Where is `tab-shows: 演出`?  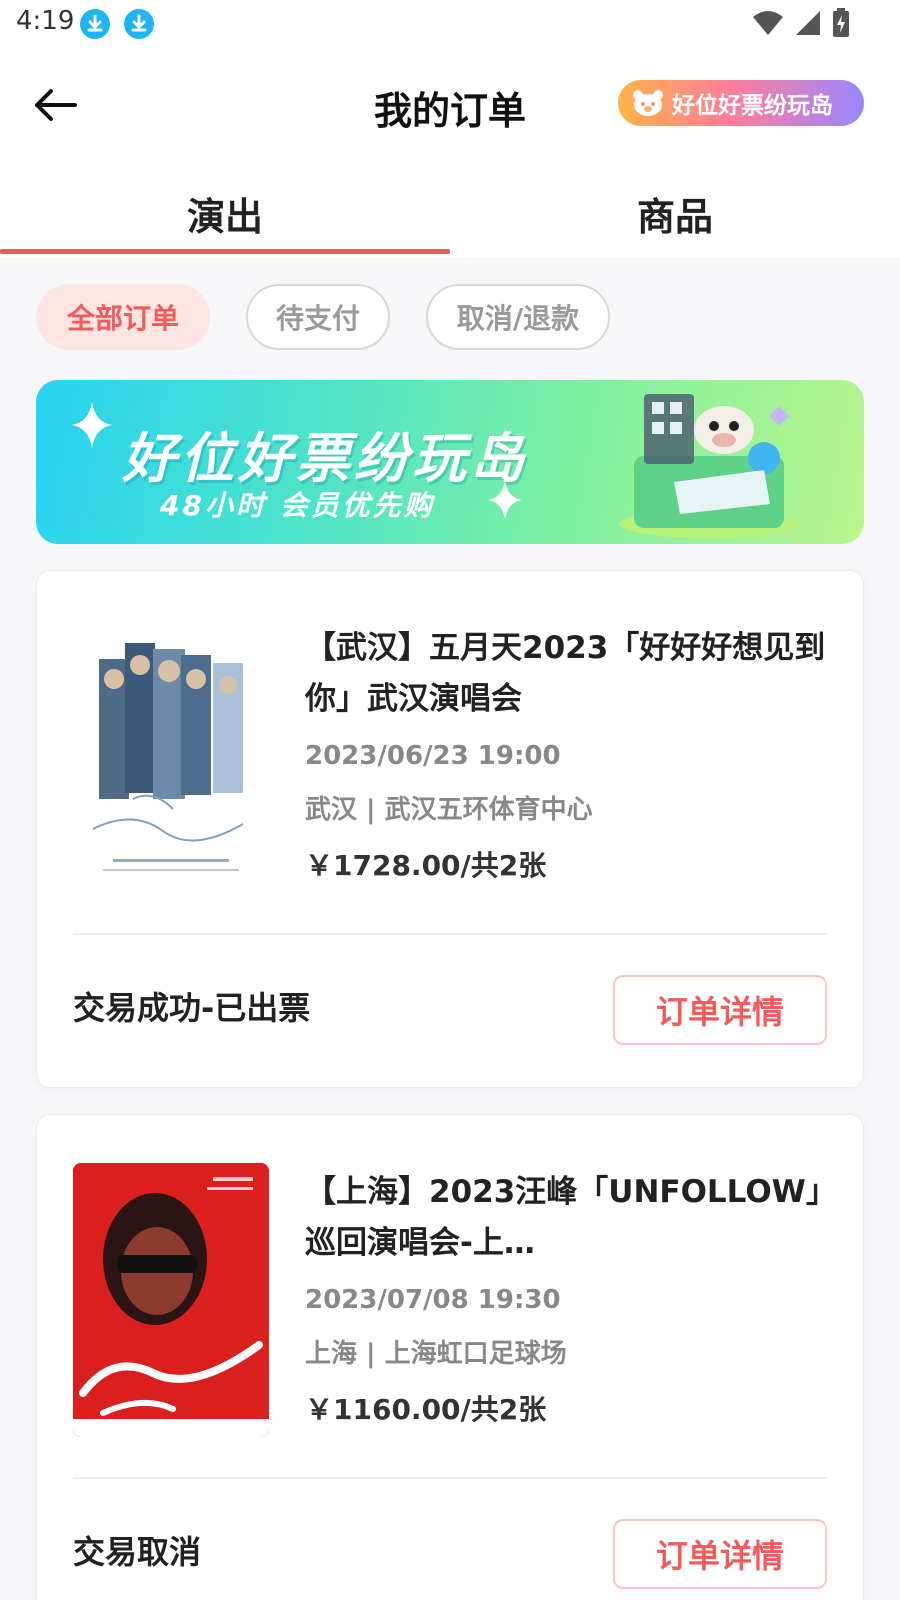 tab-shows: 演出 is located at coordinates (225, 213).